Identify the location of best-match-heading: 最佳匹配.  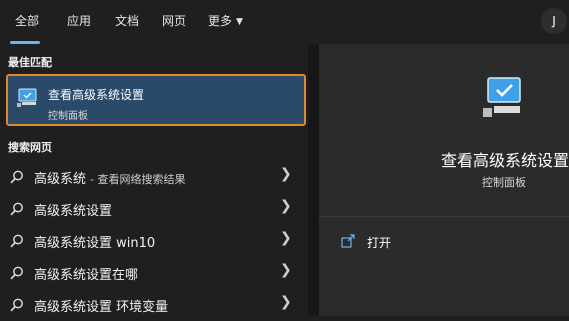
(30, 62).